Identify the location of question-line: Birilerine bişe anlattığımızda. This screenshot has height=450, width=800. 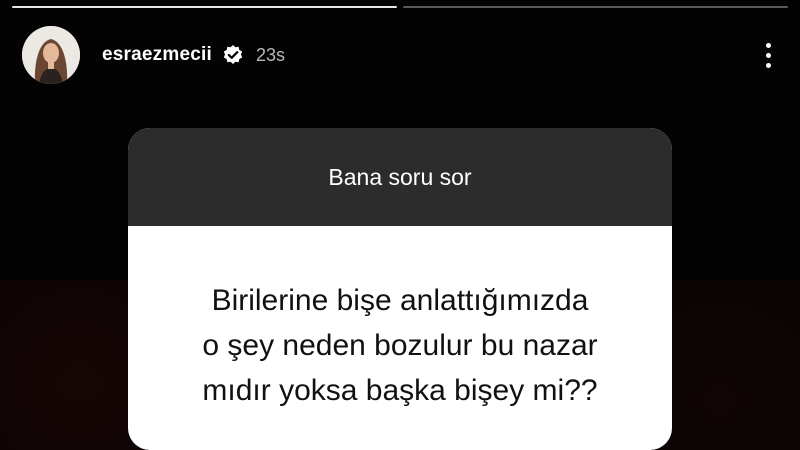
(400, 300).